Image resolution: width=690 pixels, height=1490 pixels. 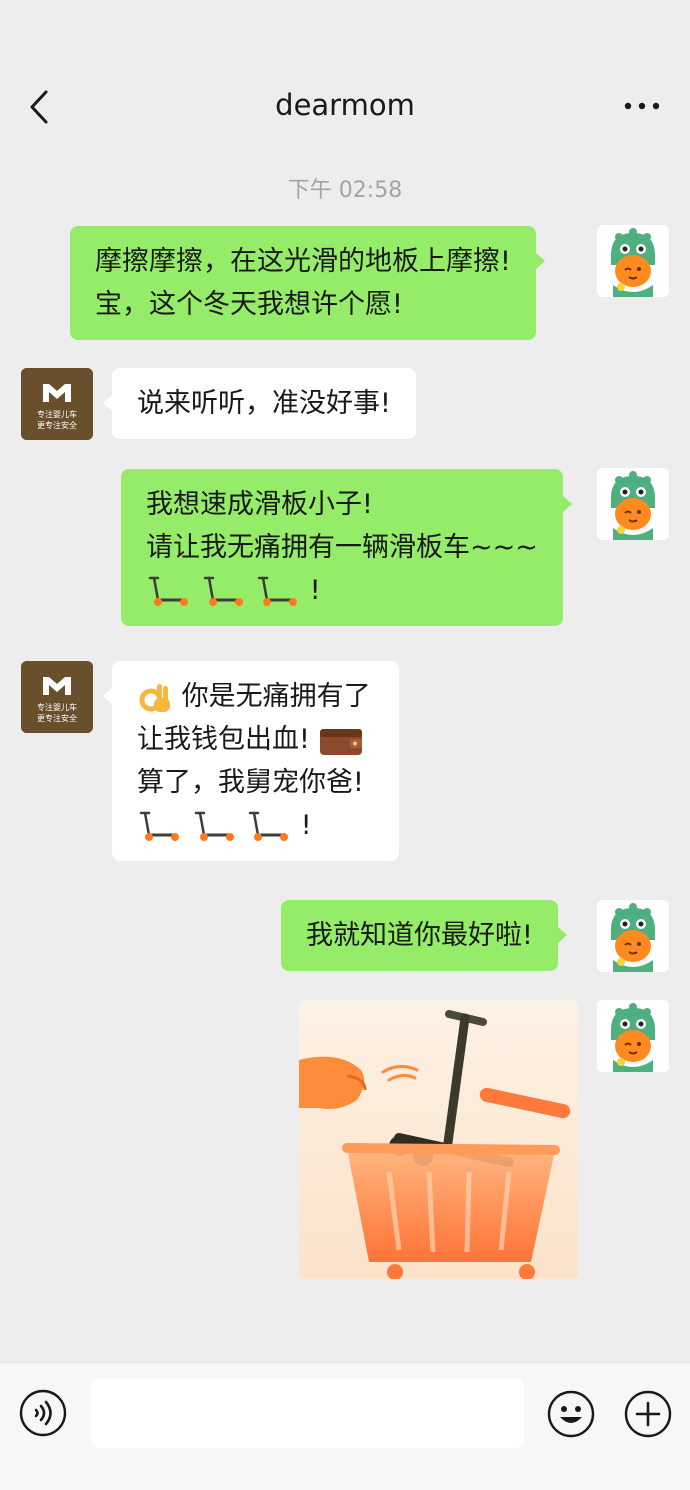 I want to click on message-line: 让我钱包出血!, so click(x=254, y=739).